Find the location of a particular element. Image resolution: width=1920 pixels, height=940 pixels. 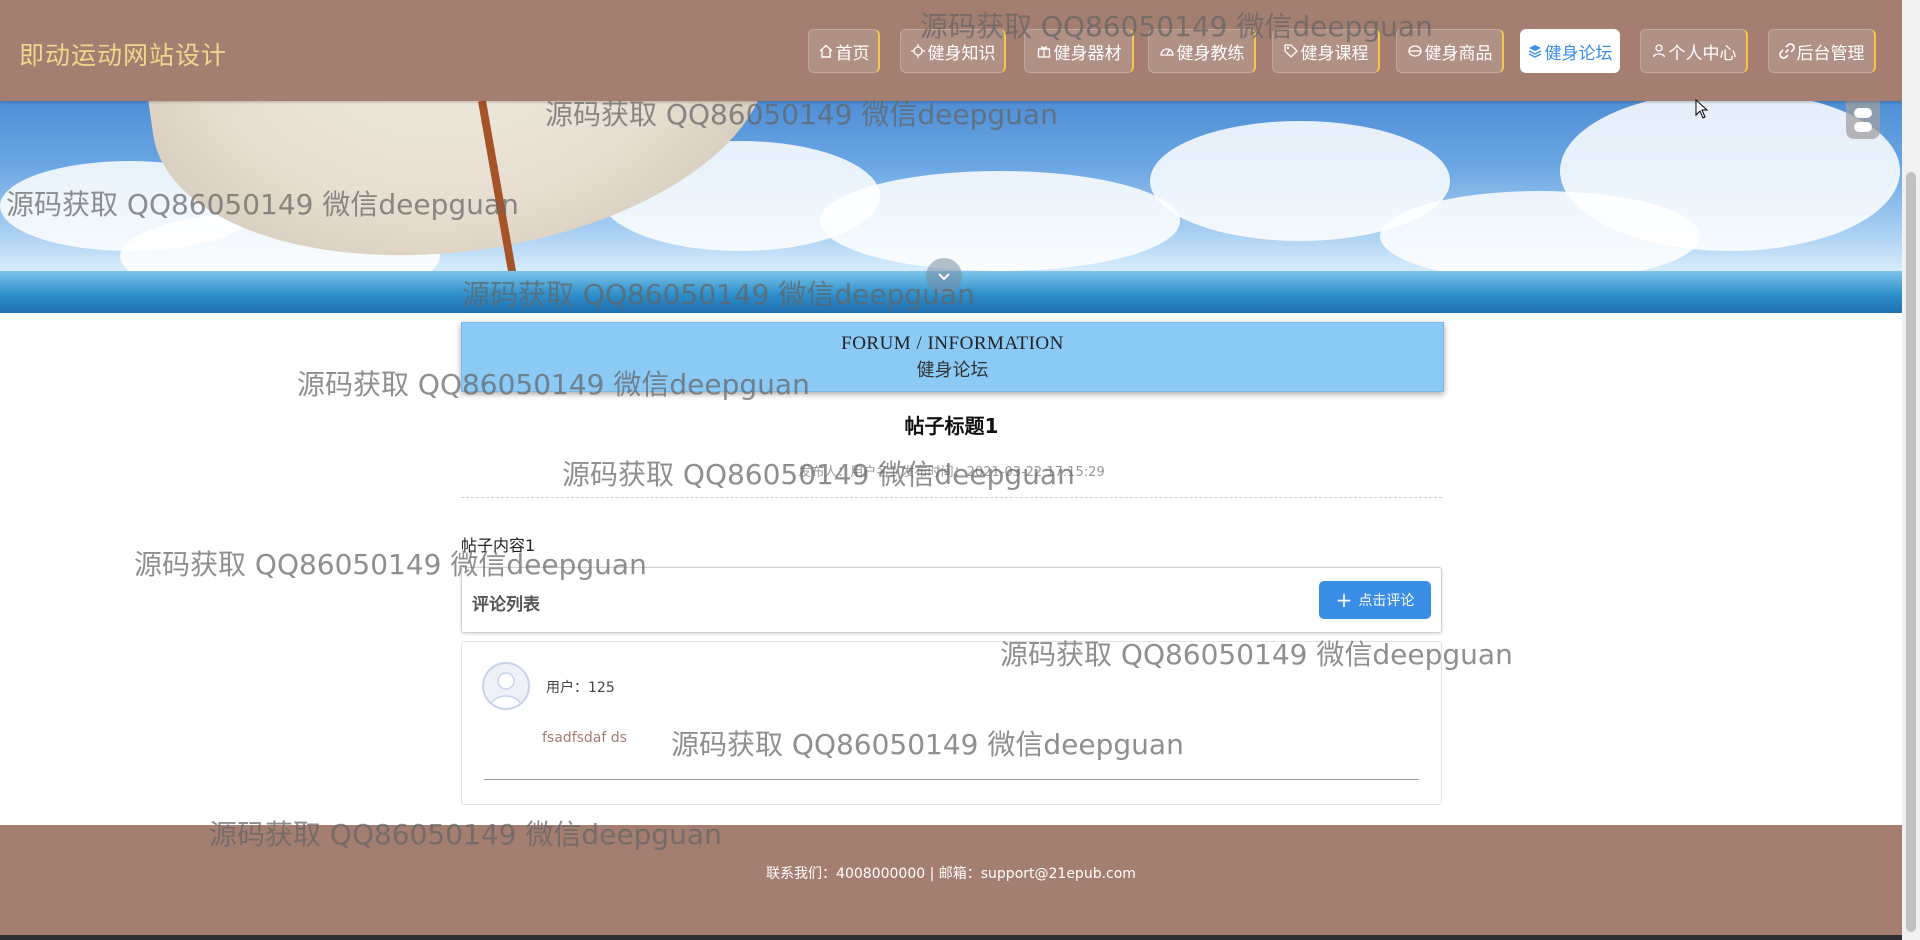

nav-item-home: 首页 is located at coordinates (844, 51).